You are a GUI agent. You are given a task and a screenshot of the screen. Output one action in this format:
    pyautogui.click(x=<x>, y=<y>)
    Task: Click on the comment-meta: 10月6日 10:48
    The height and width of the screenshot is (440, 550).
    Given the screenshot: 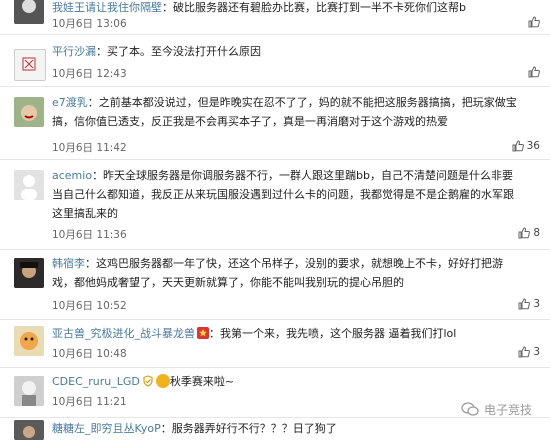 What is the action you would take?
    pyautogui.click(x=89, y=353)
    